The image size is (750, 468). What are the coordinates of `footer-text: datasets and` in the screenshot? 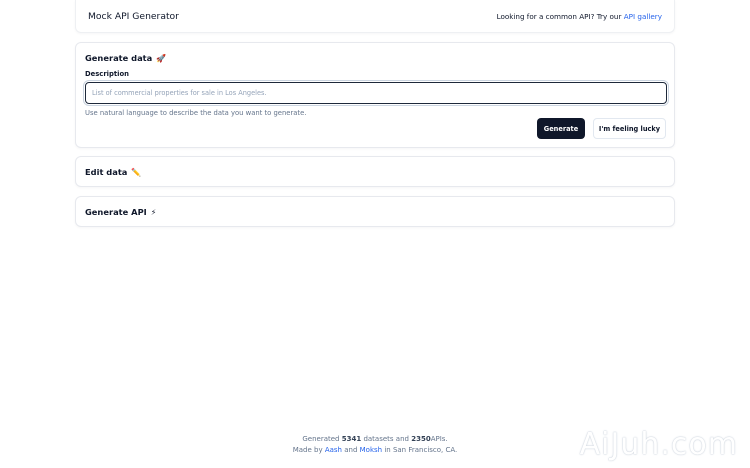 It's located at (386, 439).